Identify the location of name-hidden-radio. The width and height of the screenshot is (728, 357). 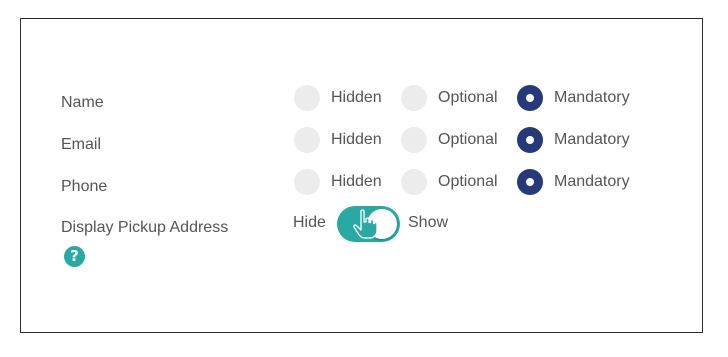
(307, 98).